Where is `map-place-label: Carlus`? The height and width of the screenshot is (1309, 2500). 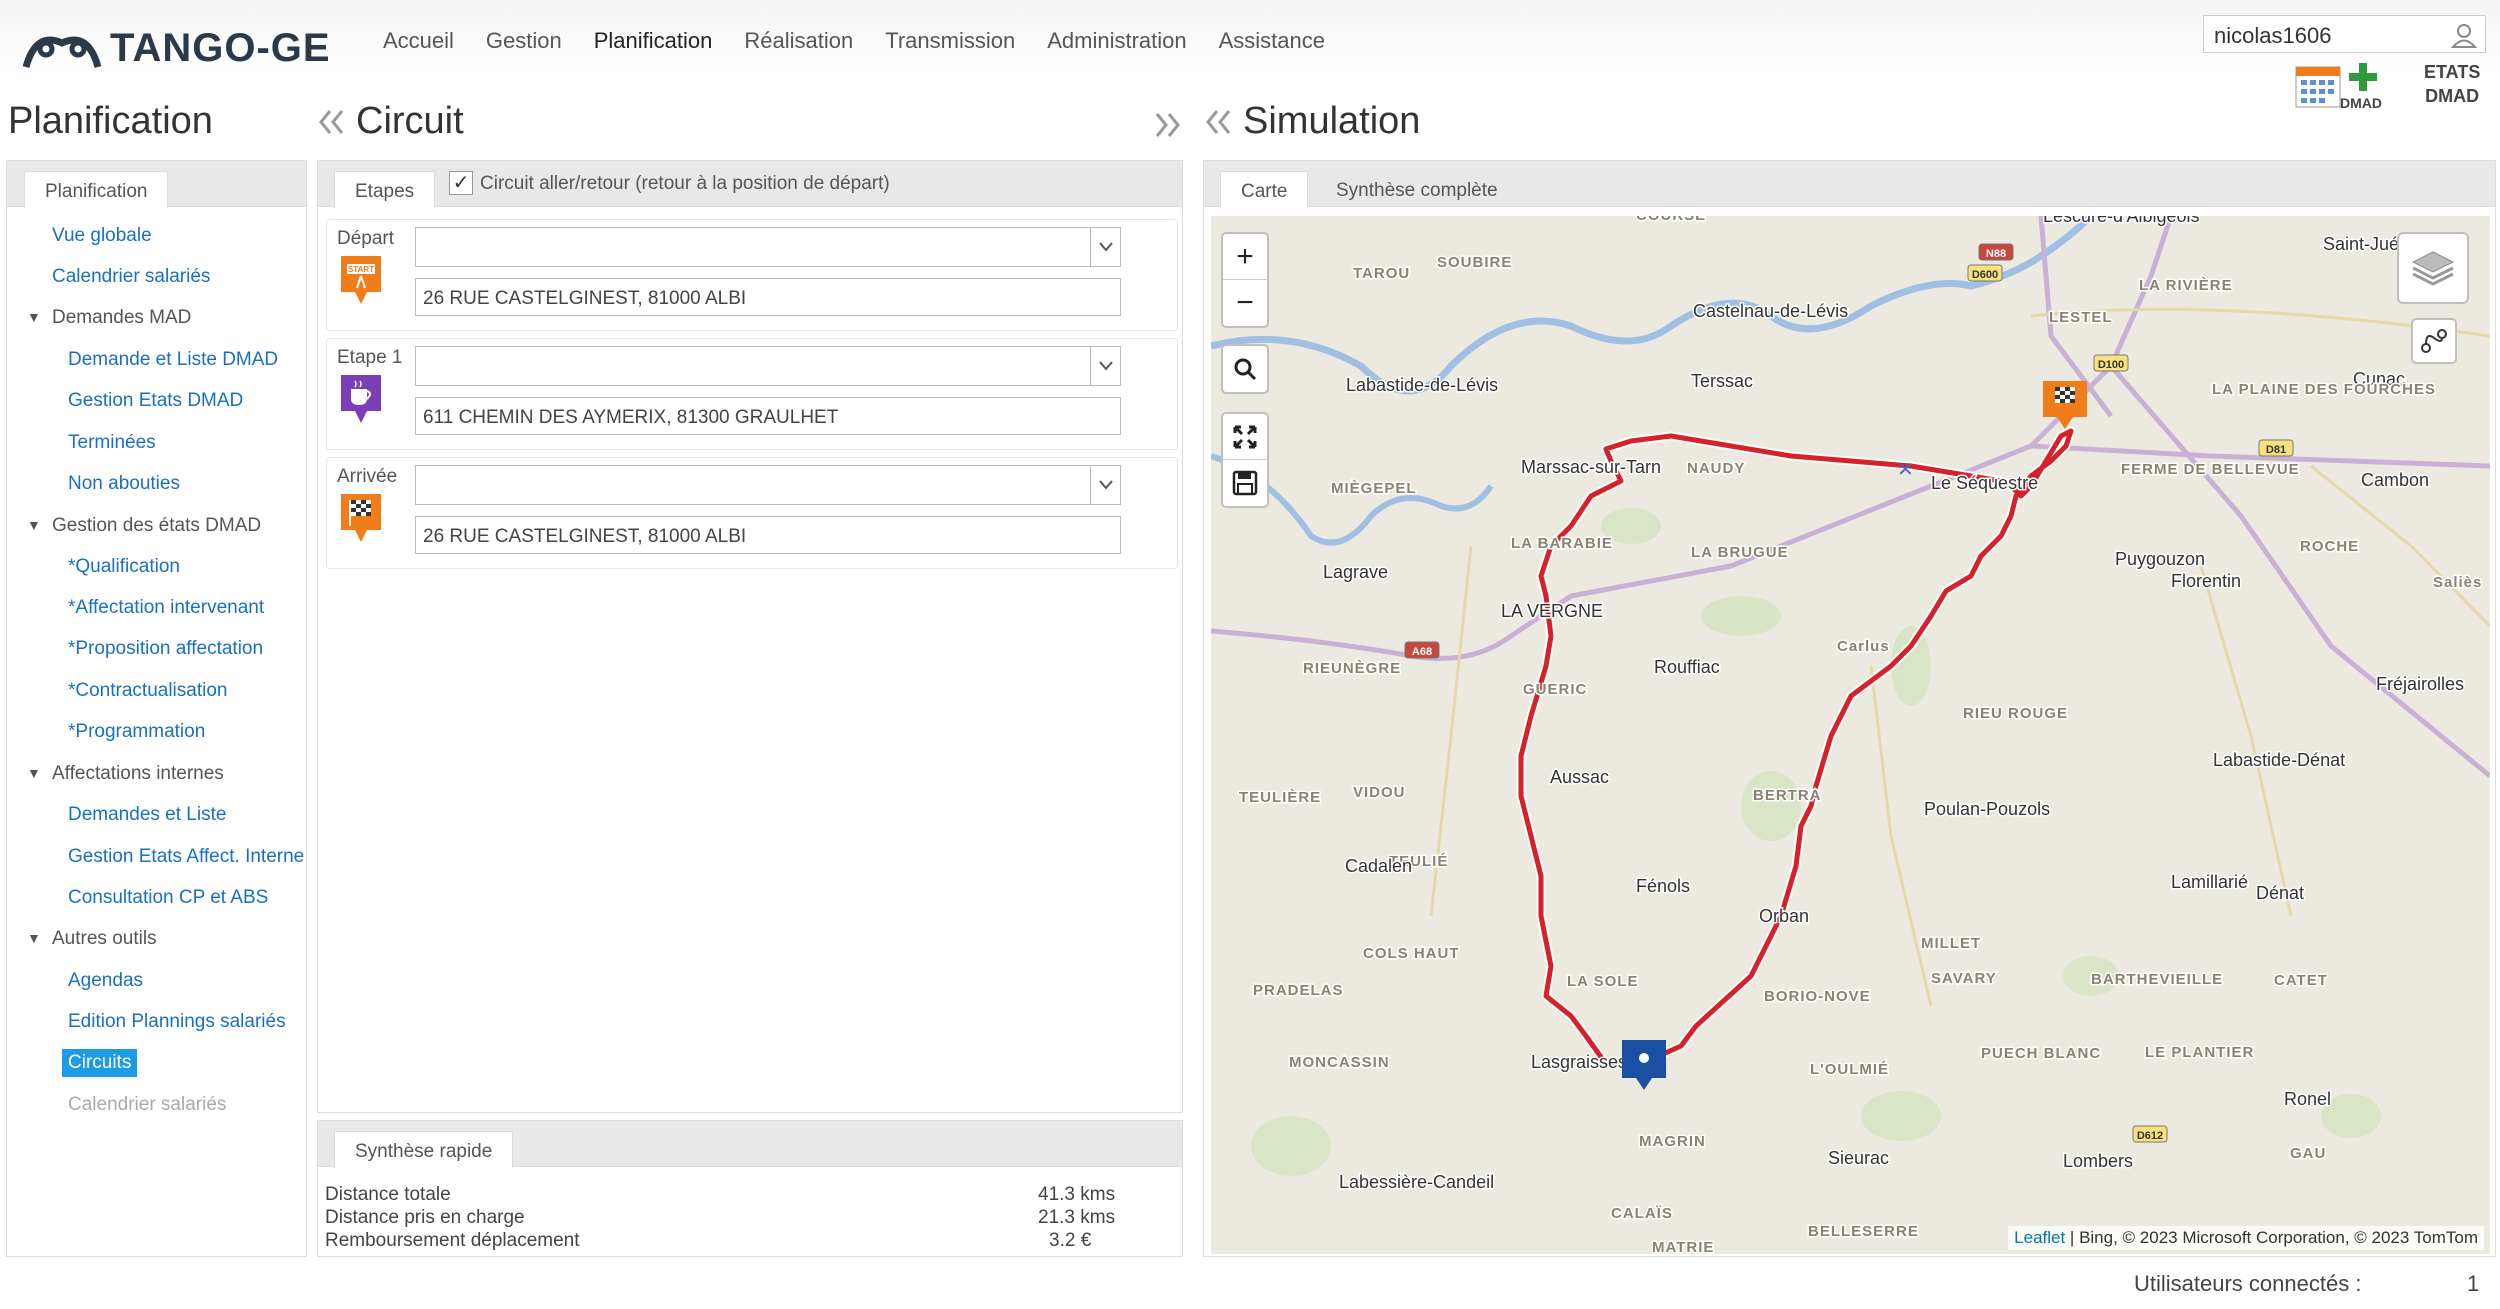 map-place-label: Carlus is located at coordinates (1863, 646).